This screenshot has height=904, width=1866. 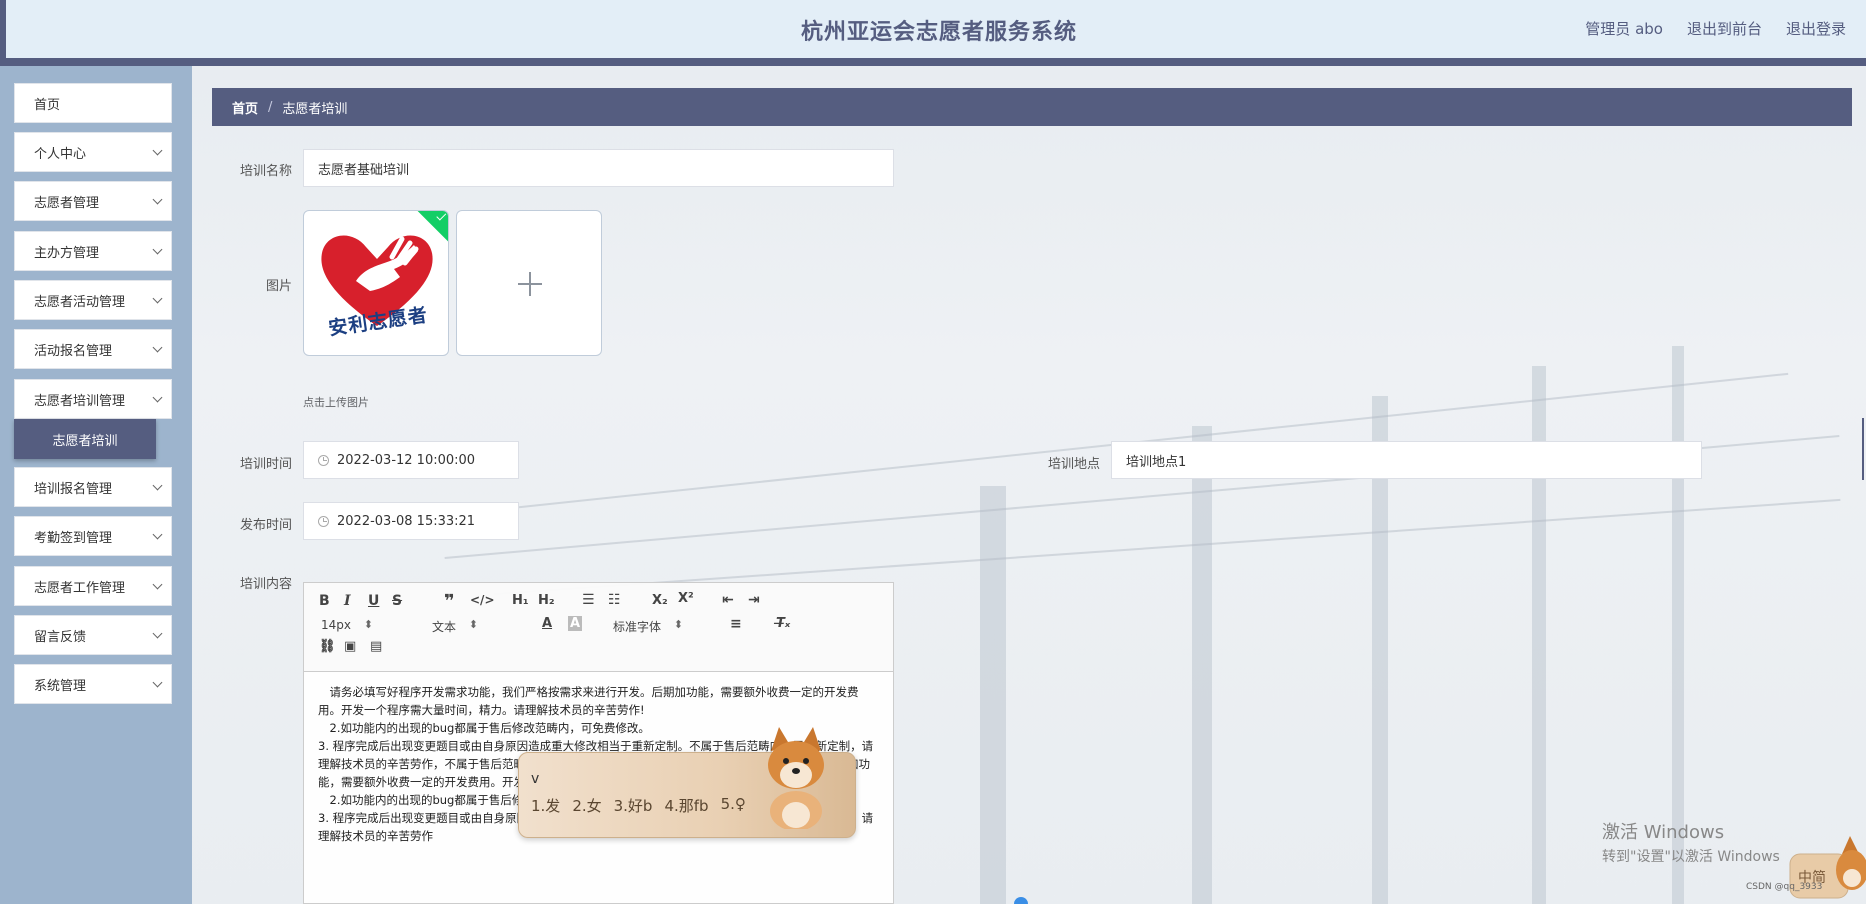 I want to click on breadcrumb-current: 志愿者培训, so click(x=315, y=109).